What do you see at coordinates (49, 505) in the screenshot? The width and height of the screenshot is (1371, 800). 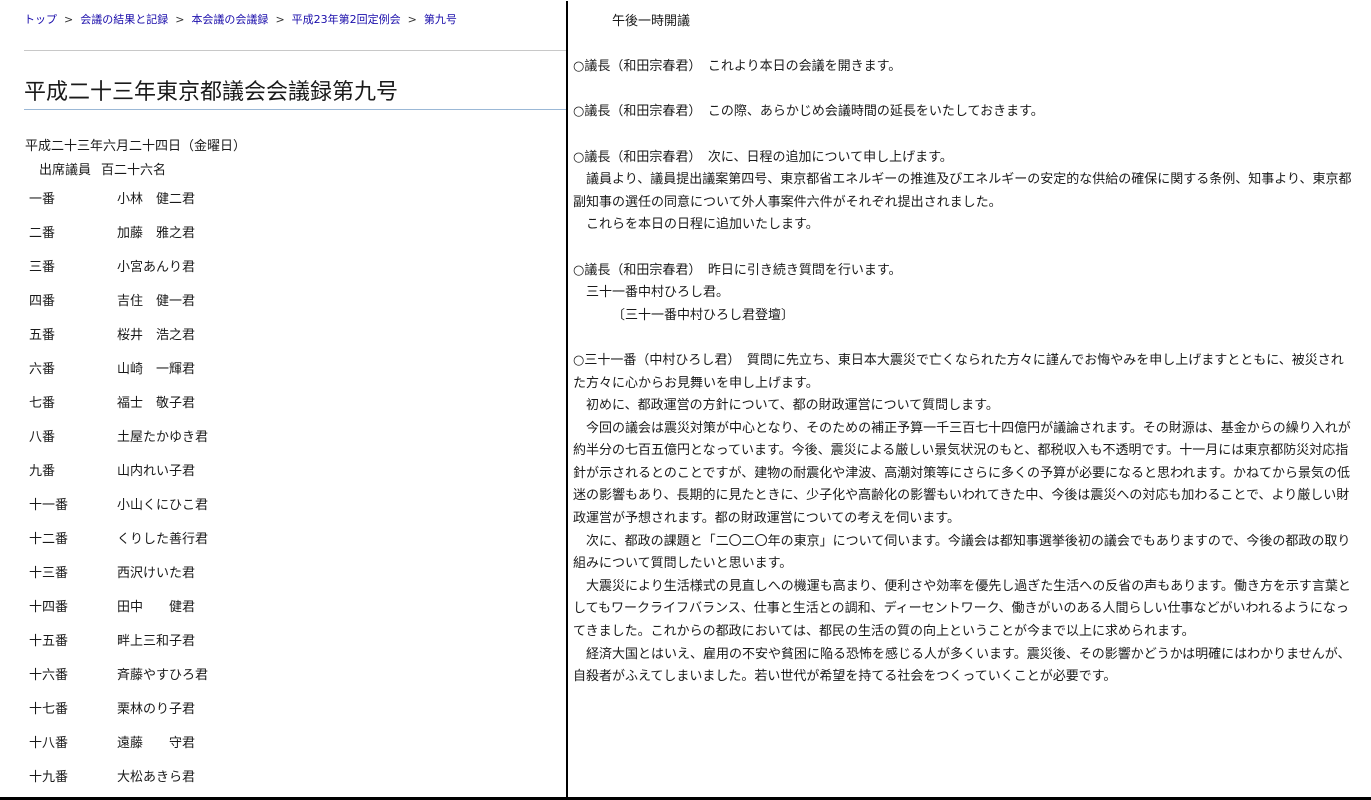 I see `member-seat: 十一番` at bounding box center [49, 505].